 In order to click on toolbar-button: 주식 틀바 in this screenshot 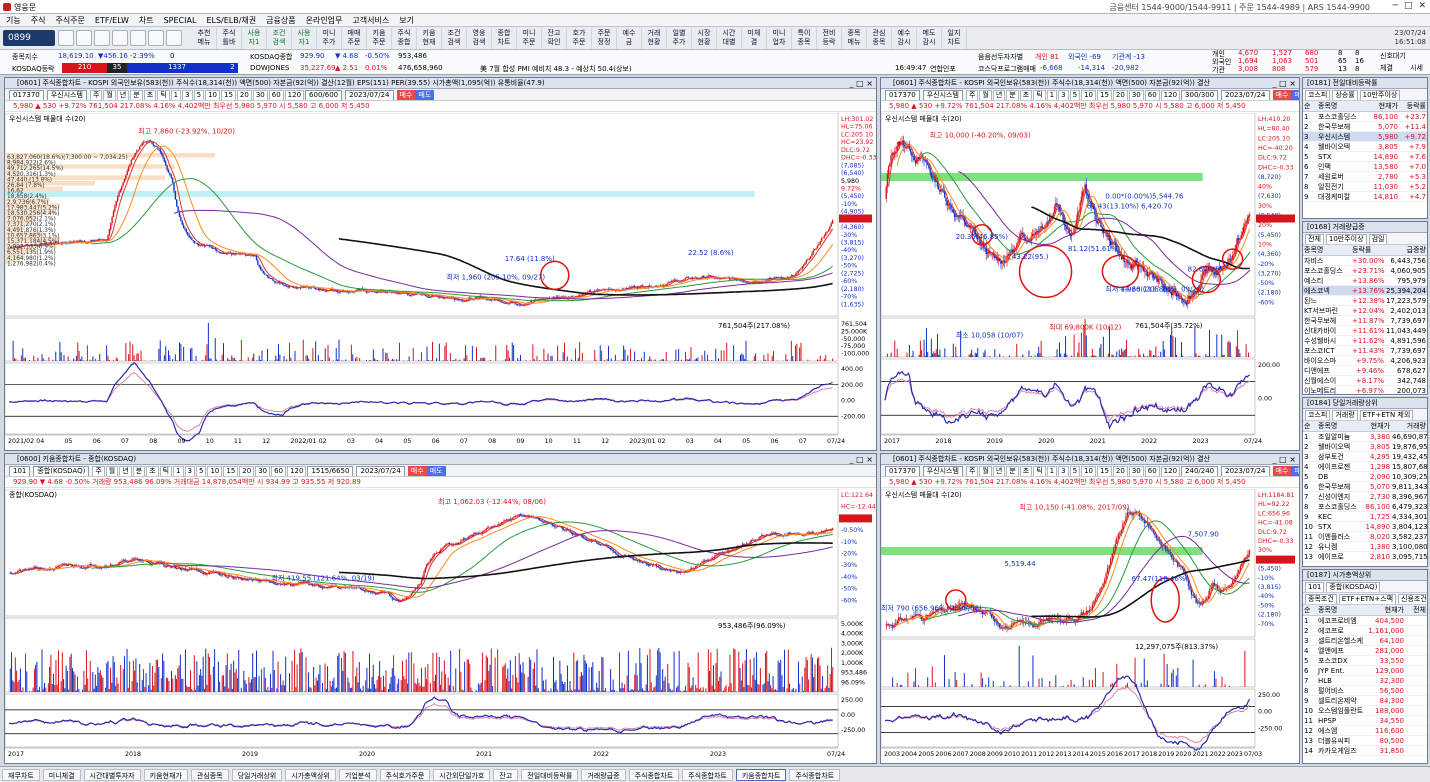, I will do `click(229, 38)`.